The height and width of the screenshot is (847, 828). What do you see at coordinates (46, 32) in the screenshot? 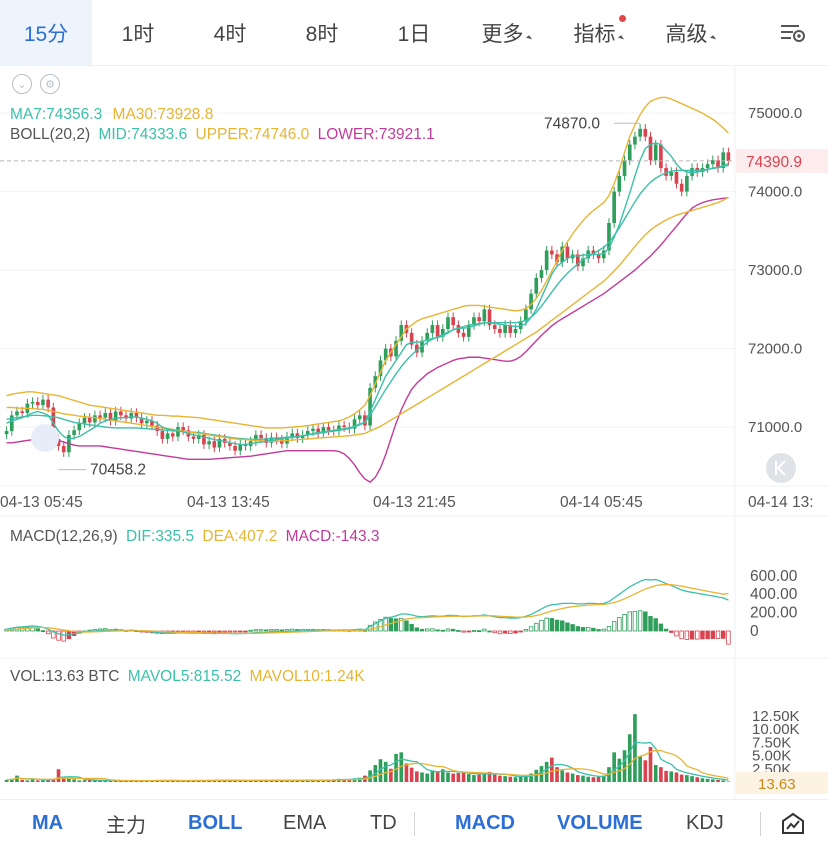
I see `tab-15min: 15分` at bounding box center [46, 32].